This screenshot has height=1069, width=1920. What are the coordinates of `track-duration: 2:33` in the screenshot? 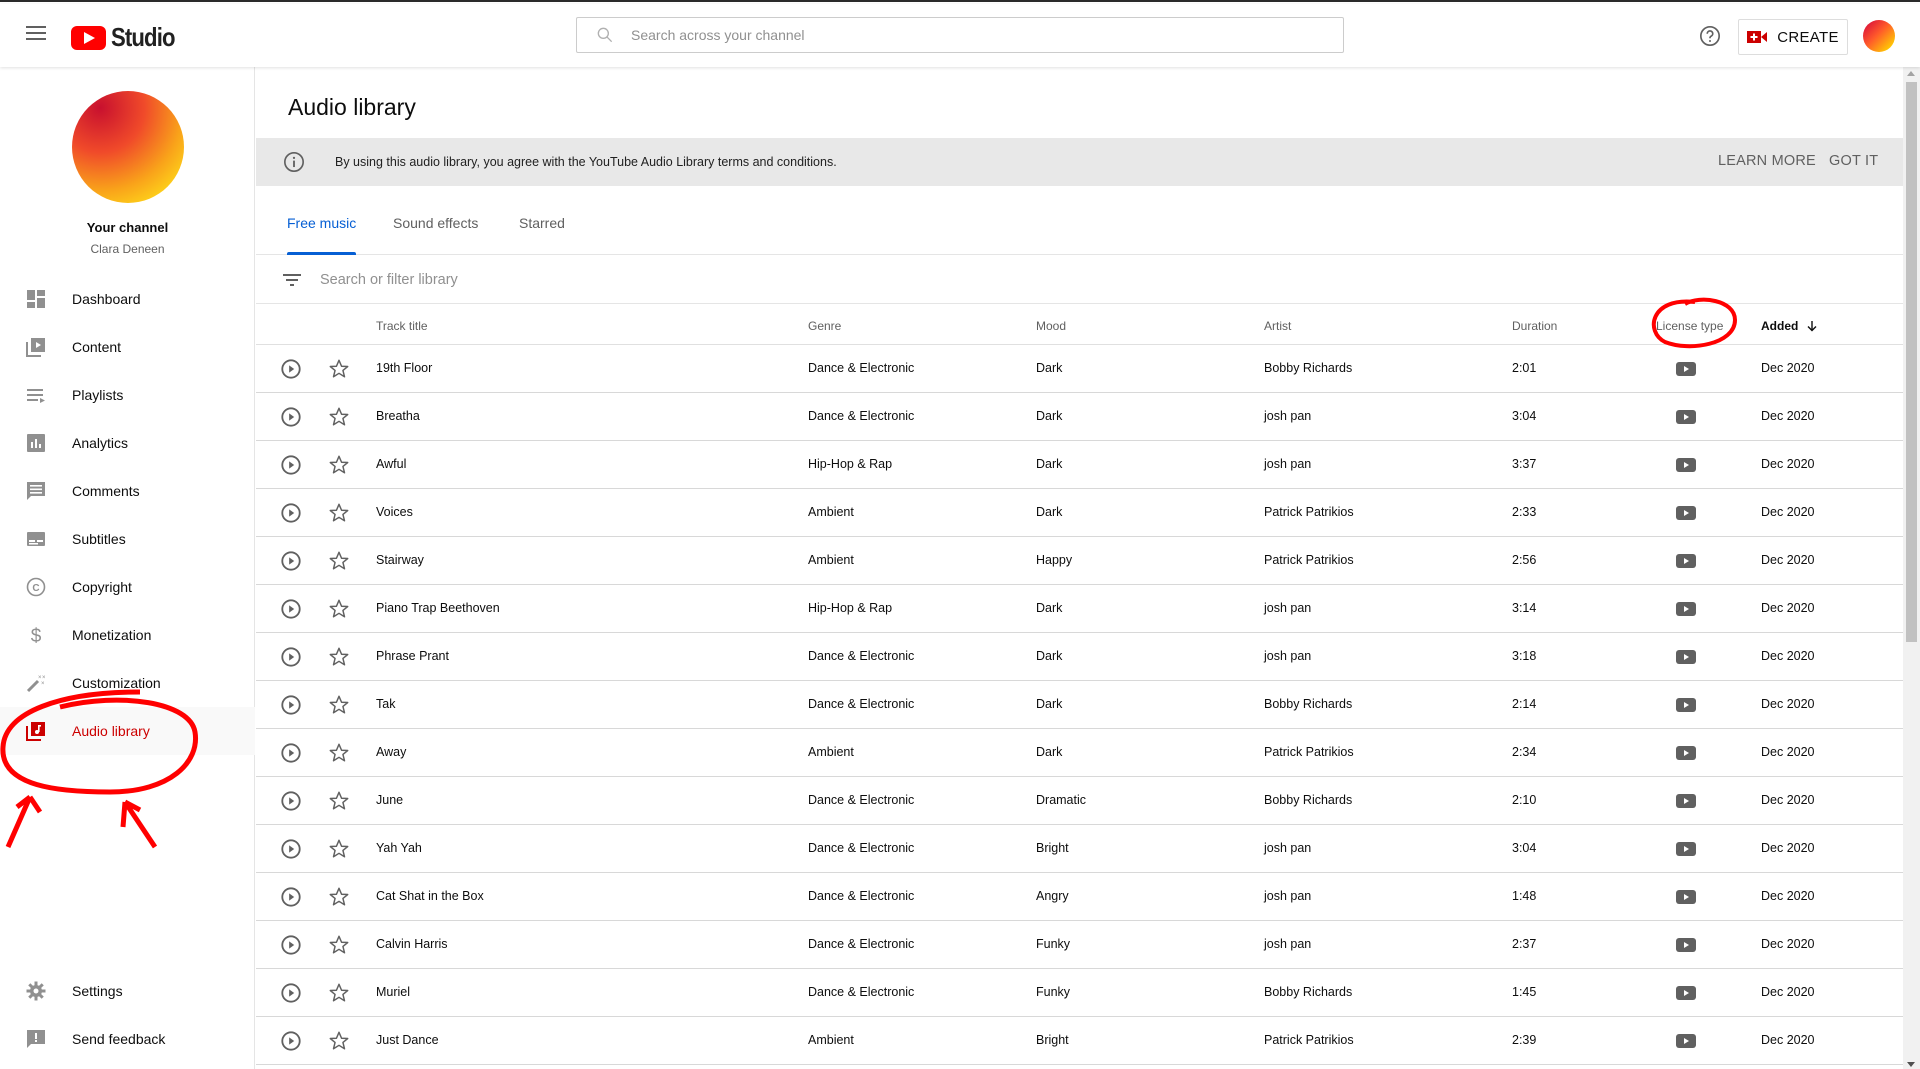 It's located at (1524, 512).